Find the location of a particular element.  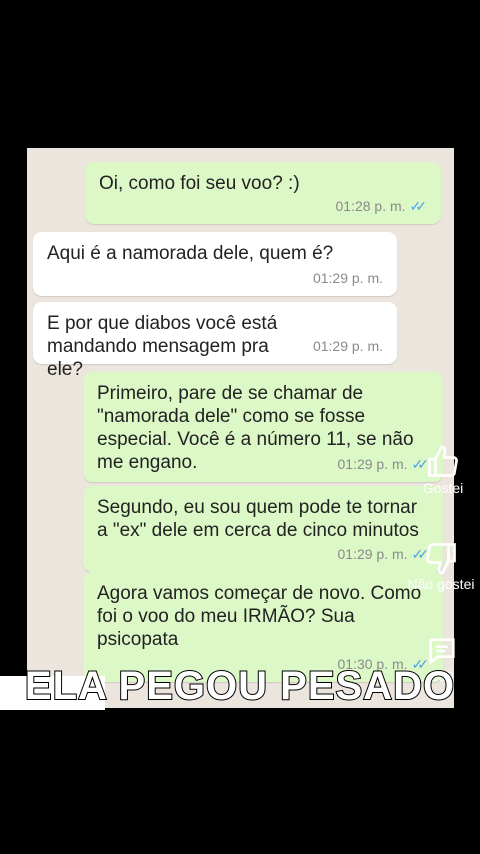

video-caption: ELA PEGOU PESADO is located at coordinates (240, 686).